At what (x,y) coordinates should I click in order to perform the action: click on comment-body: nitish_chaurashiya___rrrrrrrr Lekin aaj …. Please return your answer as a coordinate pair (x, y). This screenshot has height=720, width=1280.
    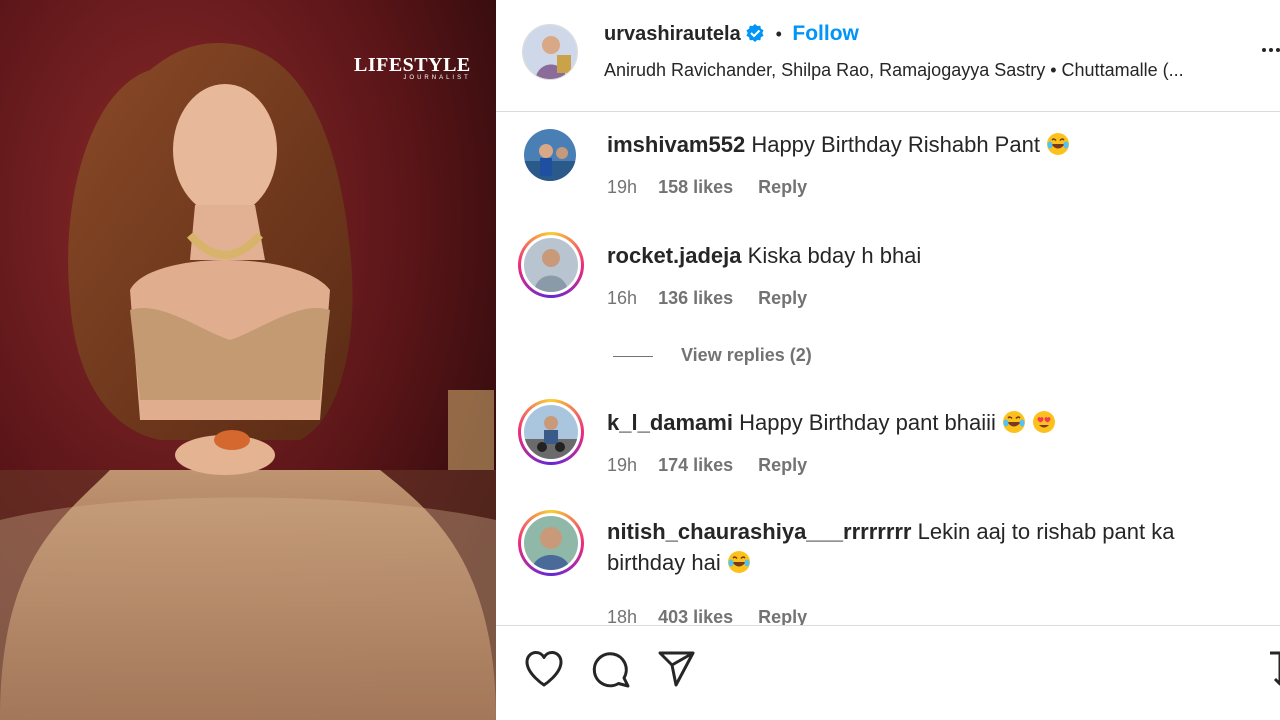
    Looking at the image, I should click on (927, 547).